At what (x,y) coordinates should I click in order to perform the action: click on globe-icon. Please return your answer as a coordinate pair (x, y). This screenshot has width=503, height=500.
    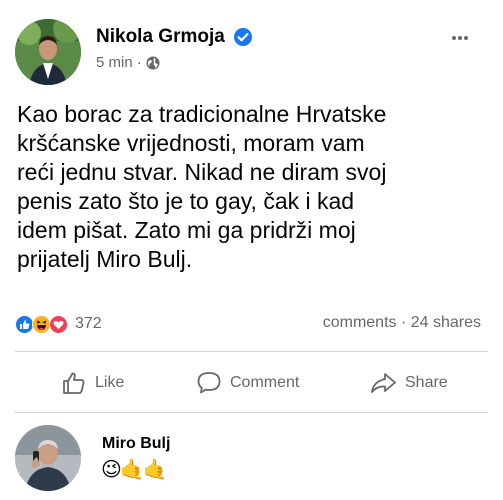
    Looking at the image, I should click on (153, 63).